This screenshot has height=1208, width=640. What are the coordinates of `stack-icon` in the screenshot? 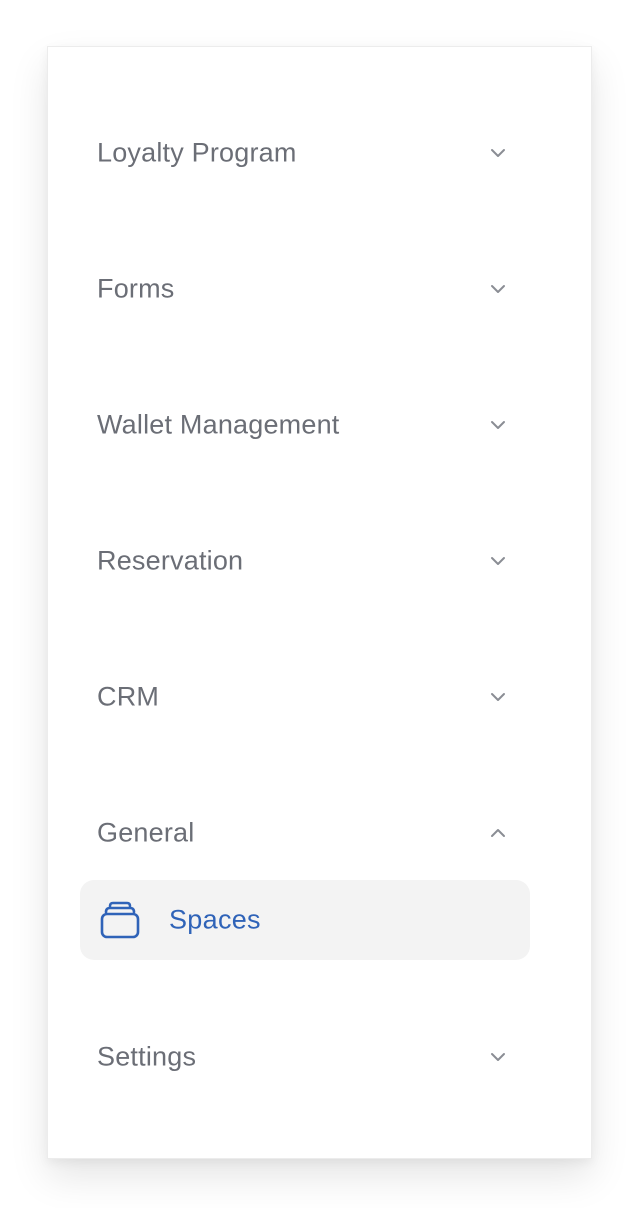 It's located at (120, 920).